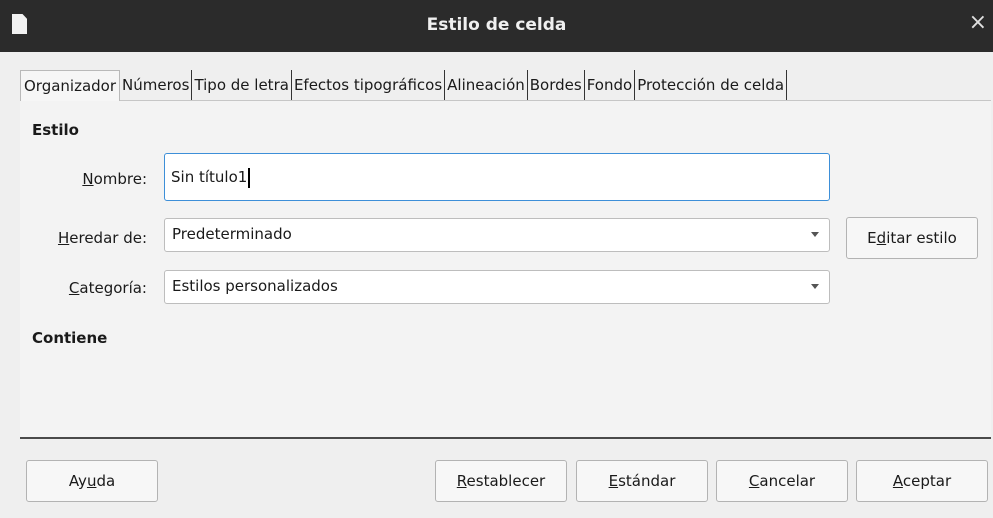  I want to click on window-title: Estilo de celda, so click(496, 25).